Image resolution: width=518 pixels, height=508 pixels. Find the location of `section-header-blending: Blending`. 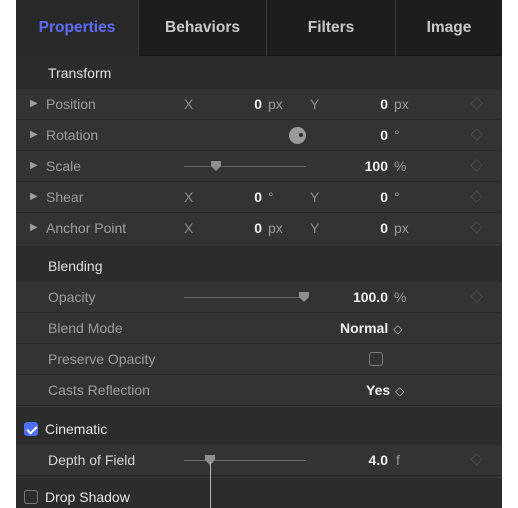

section-header-blending: Blending is located at coordinates (259, 266).